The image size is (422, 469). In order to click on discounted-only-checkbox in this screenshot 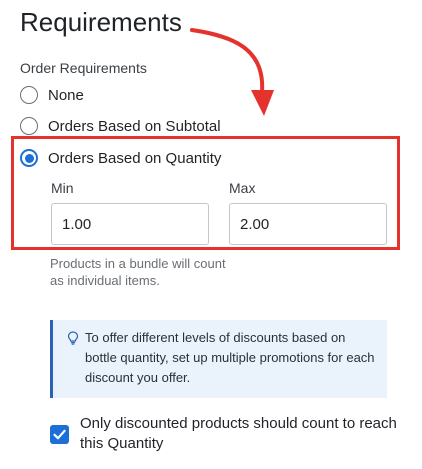, I will do `click(59, 434)`.